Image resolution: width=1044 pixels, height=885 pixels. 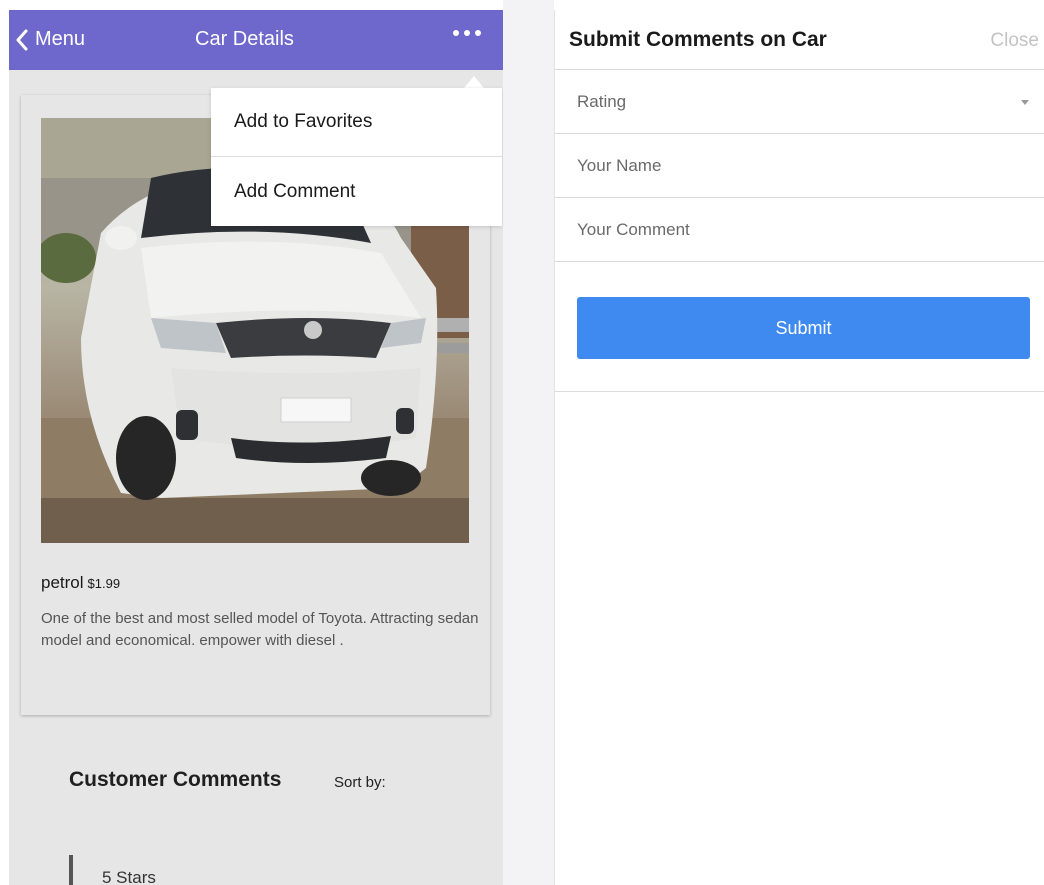 I want to click on car-name: petrol, so click(x=62, y=582).